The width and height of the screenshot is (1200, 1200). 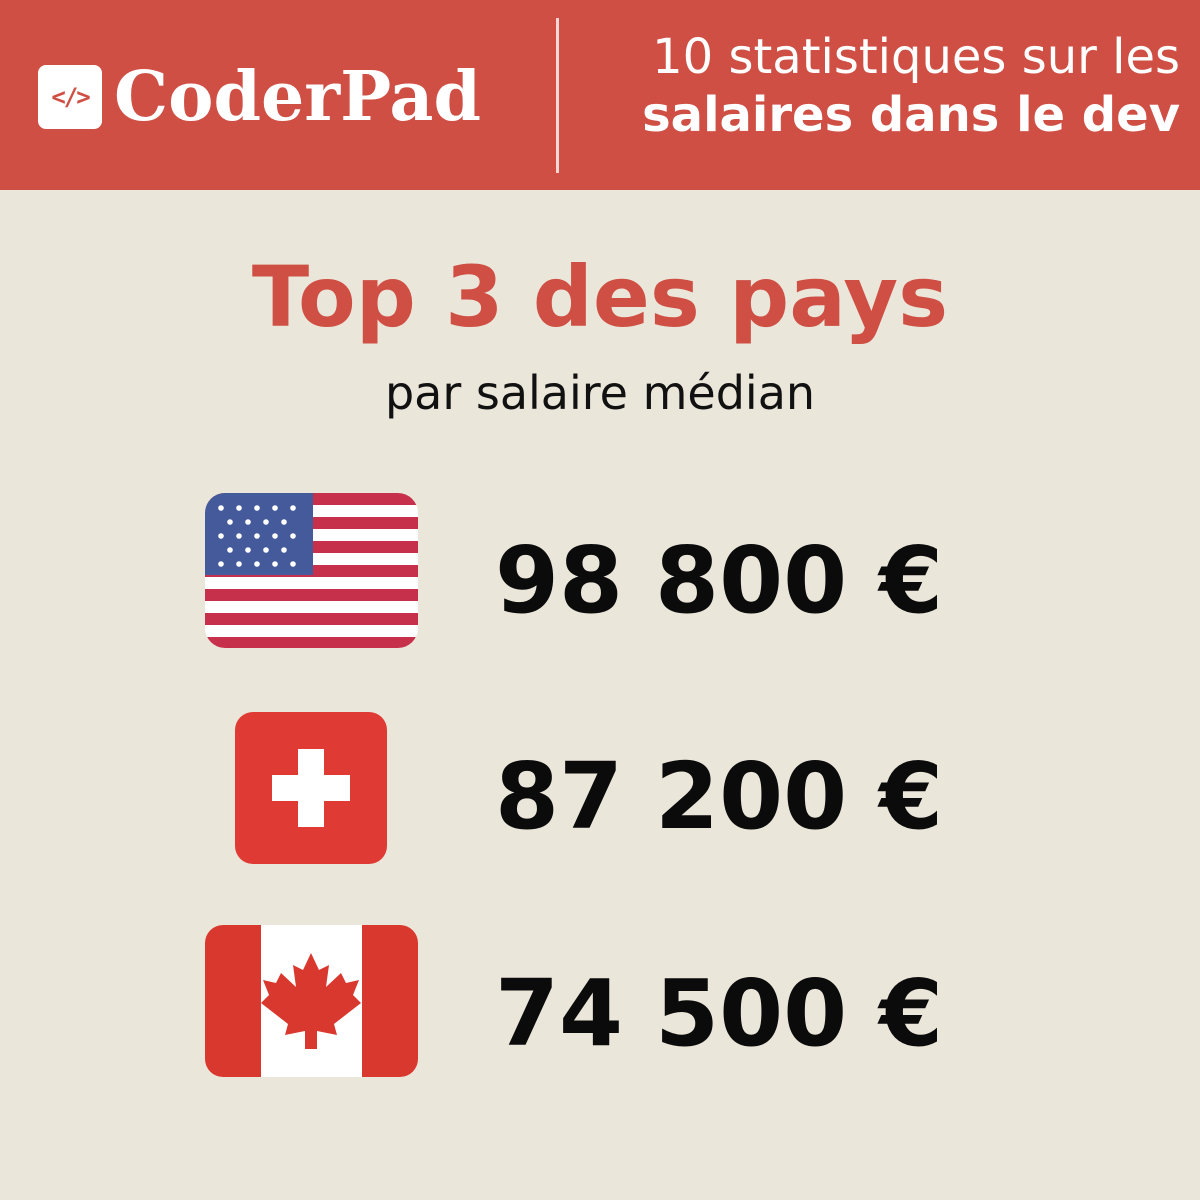 I want to click on code-brackets-icon: </>, so click(x=70, y=97).